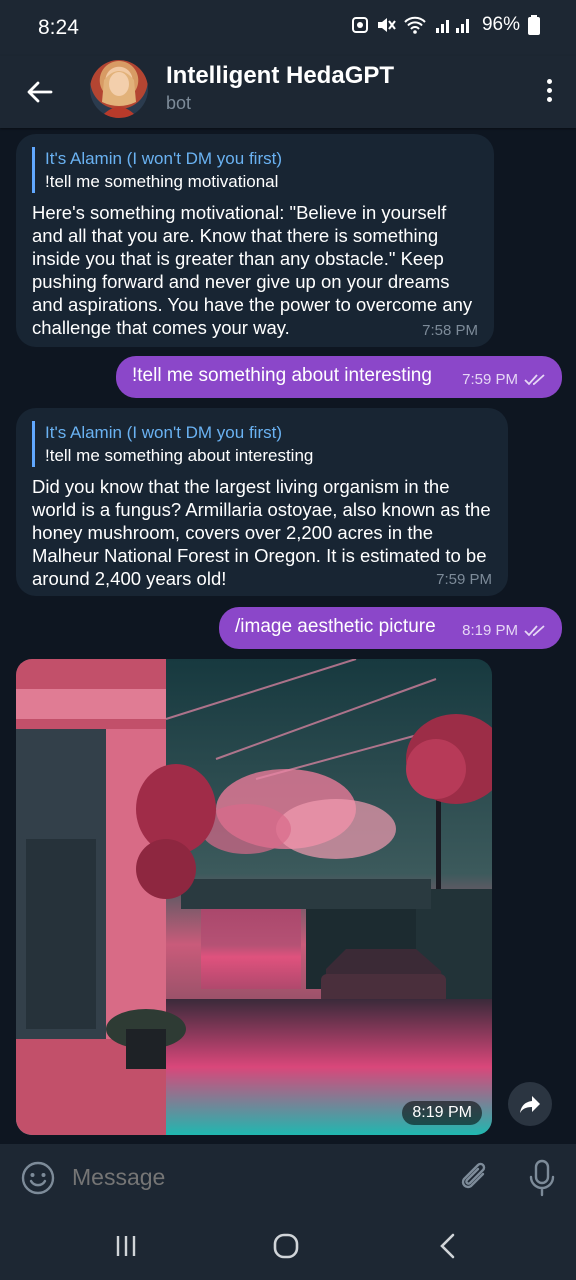 The image size is (576, 1280). I want to click on emoji-button, so click(38, 1178).